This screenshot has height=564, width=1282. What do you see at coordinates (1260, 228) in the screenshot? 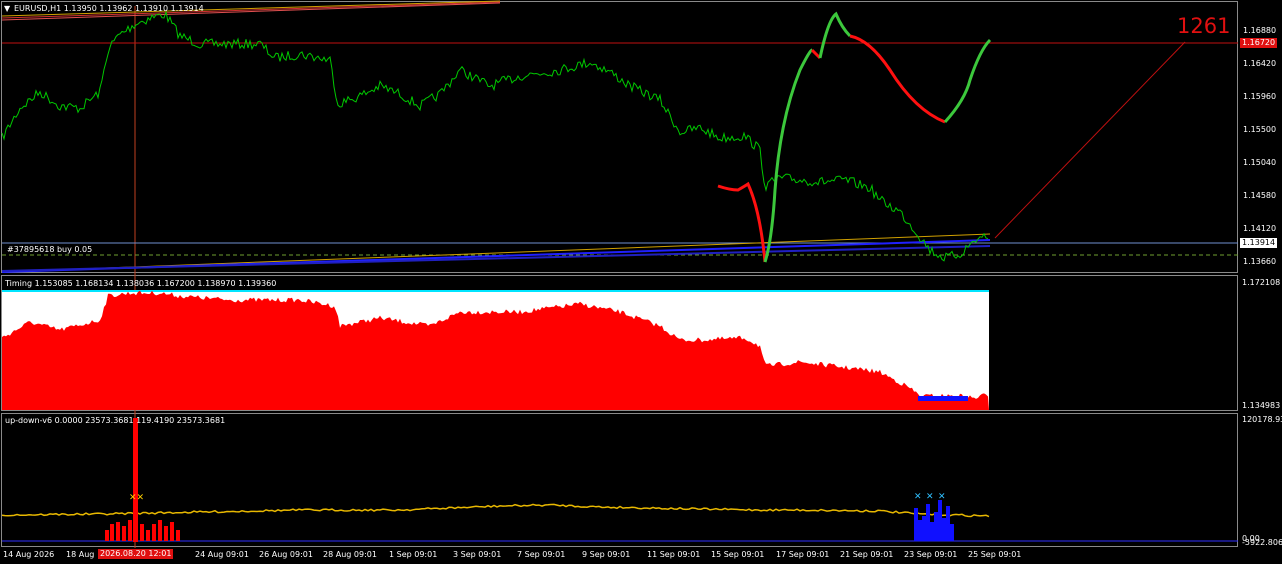
I see `price-axis-label: 1.14120` at bounding box center [1260, 228].